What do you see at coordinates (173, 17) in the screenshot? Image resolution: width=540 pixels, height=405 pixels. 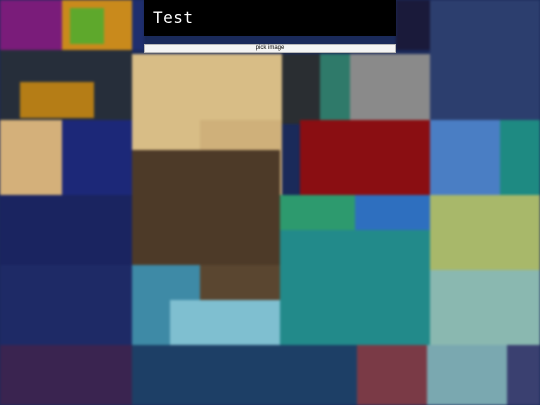 I see `page-title: Test` at bounding box center [173, 17].